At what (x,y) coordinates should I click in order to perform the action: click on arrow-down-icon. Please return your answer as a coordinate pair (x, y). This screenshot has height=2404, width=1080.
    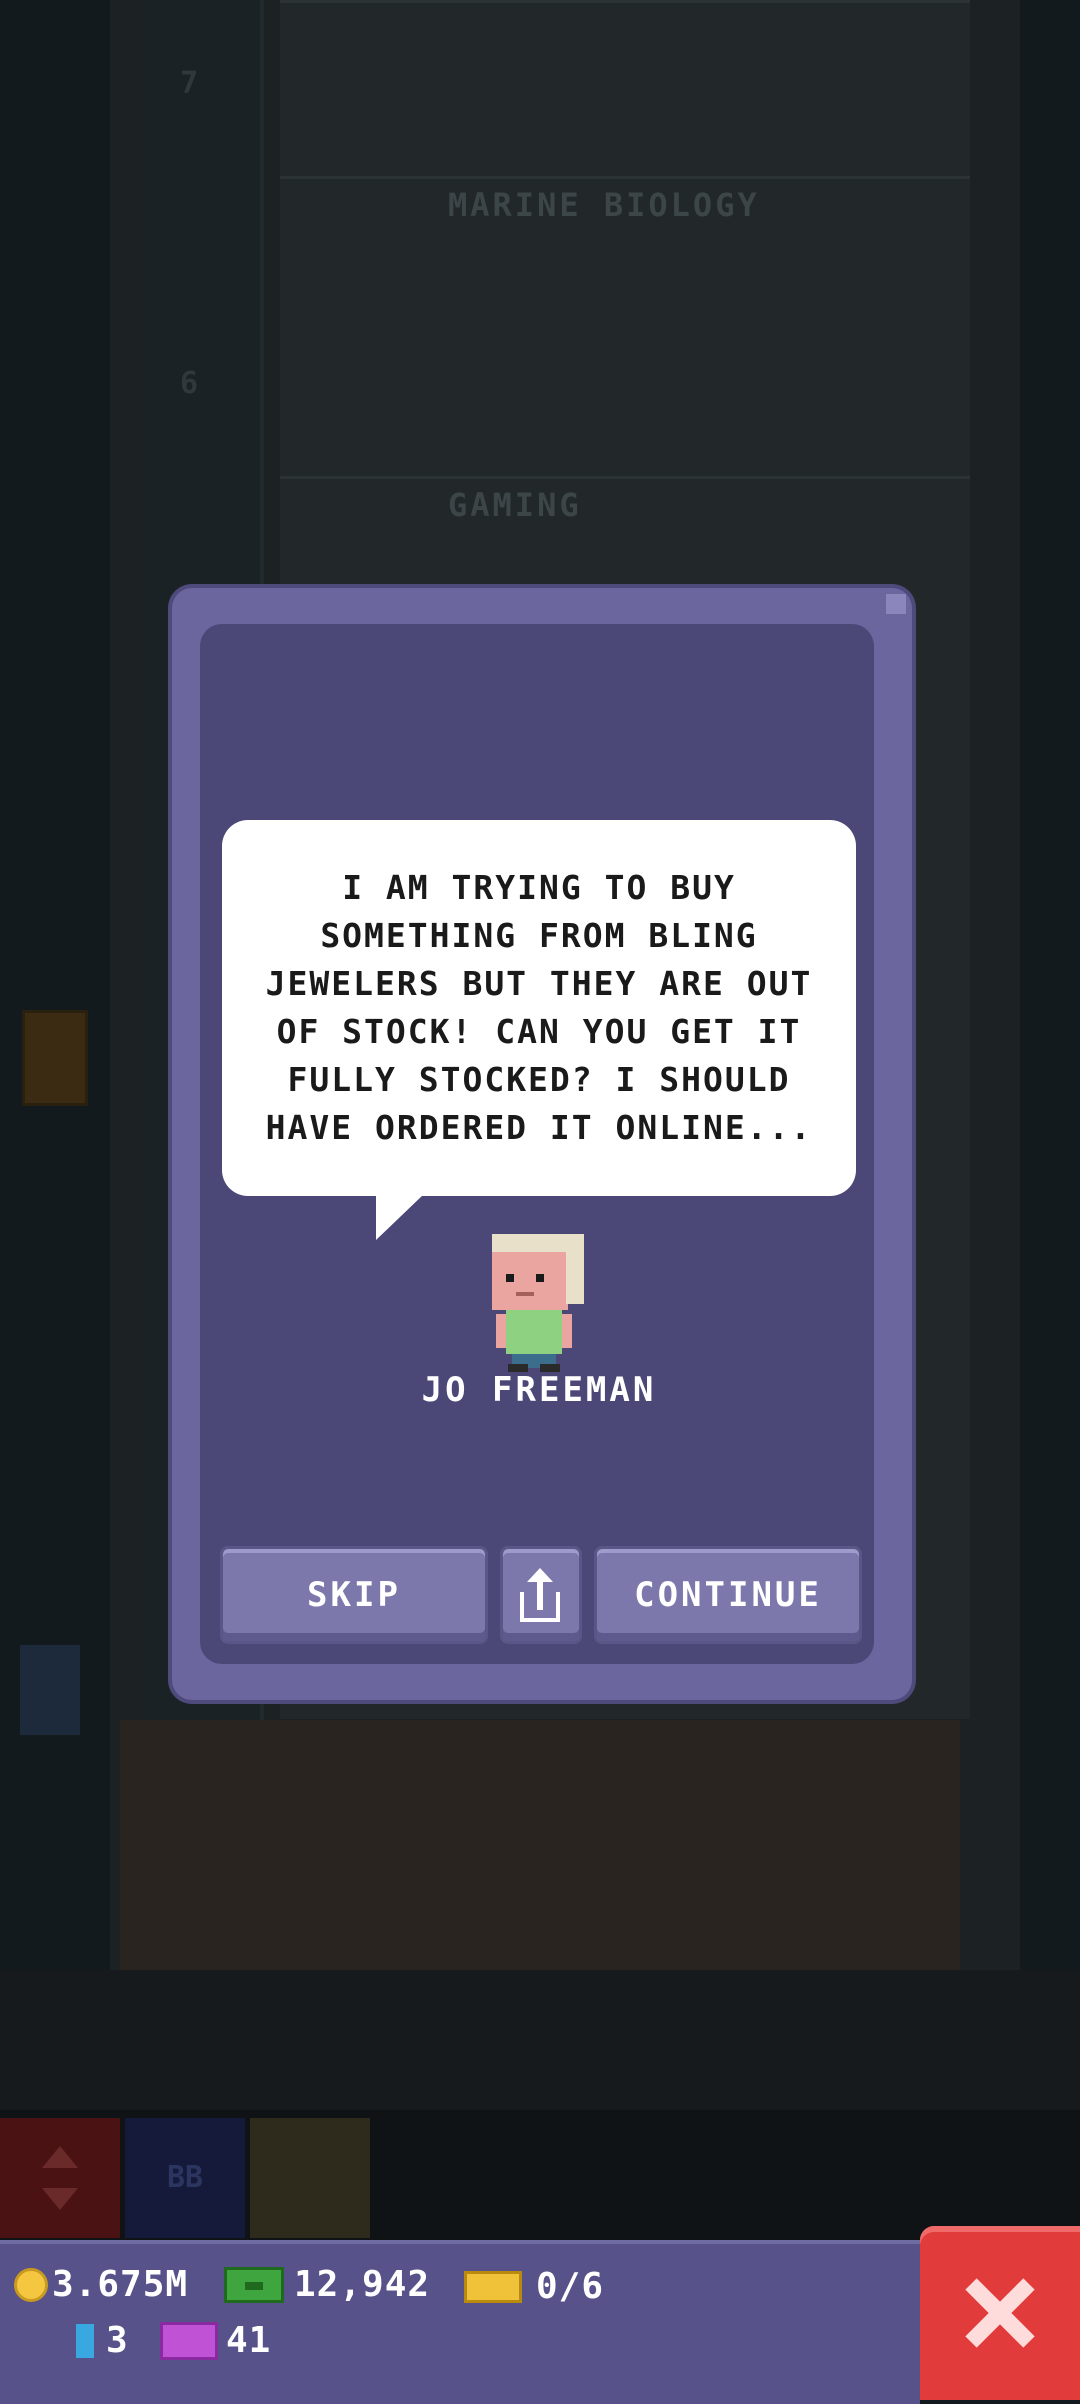
    Looking at the image, I should click on (60, 2199).